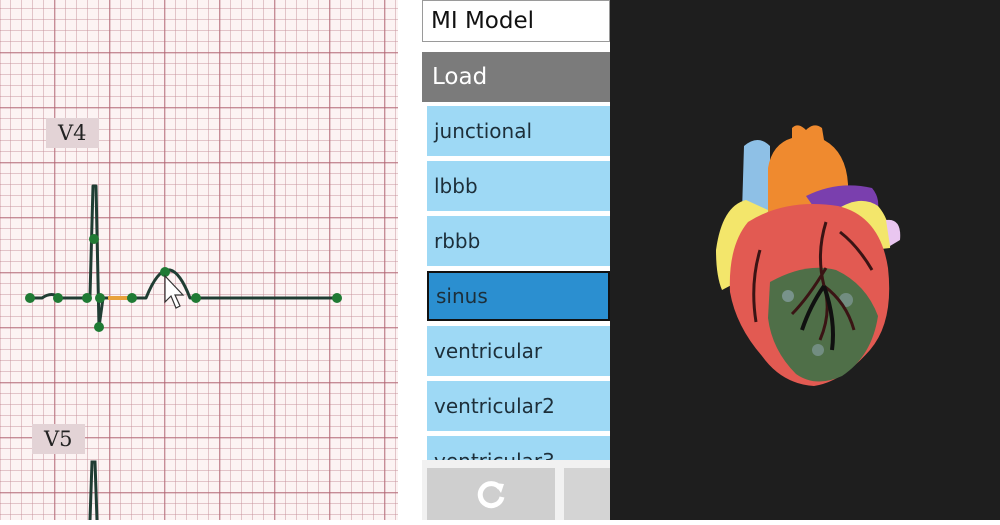  What do you see at coordinates (518, 351) in the screenshot?
I see `list-item-ventricular: ventricular` at bounding box center [518, 351].